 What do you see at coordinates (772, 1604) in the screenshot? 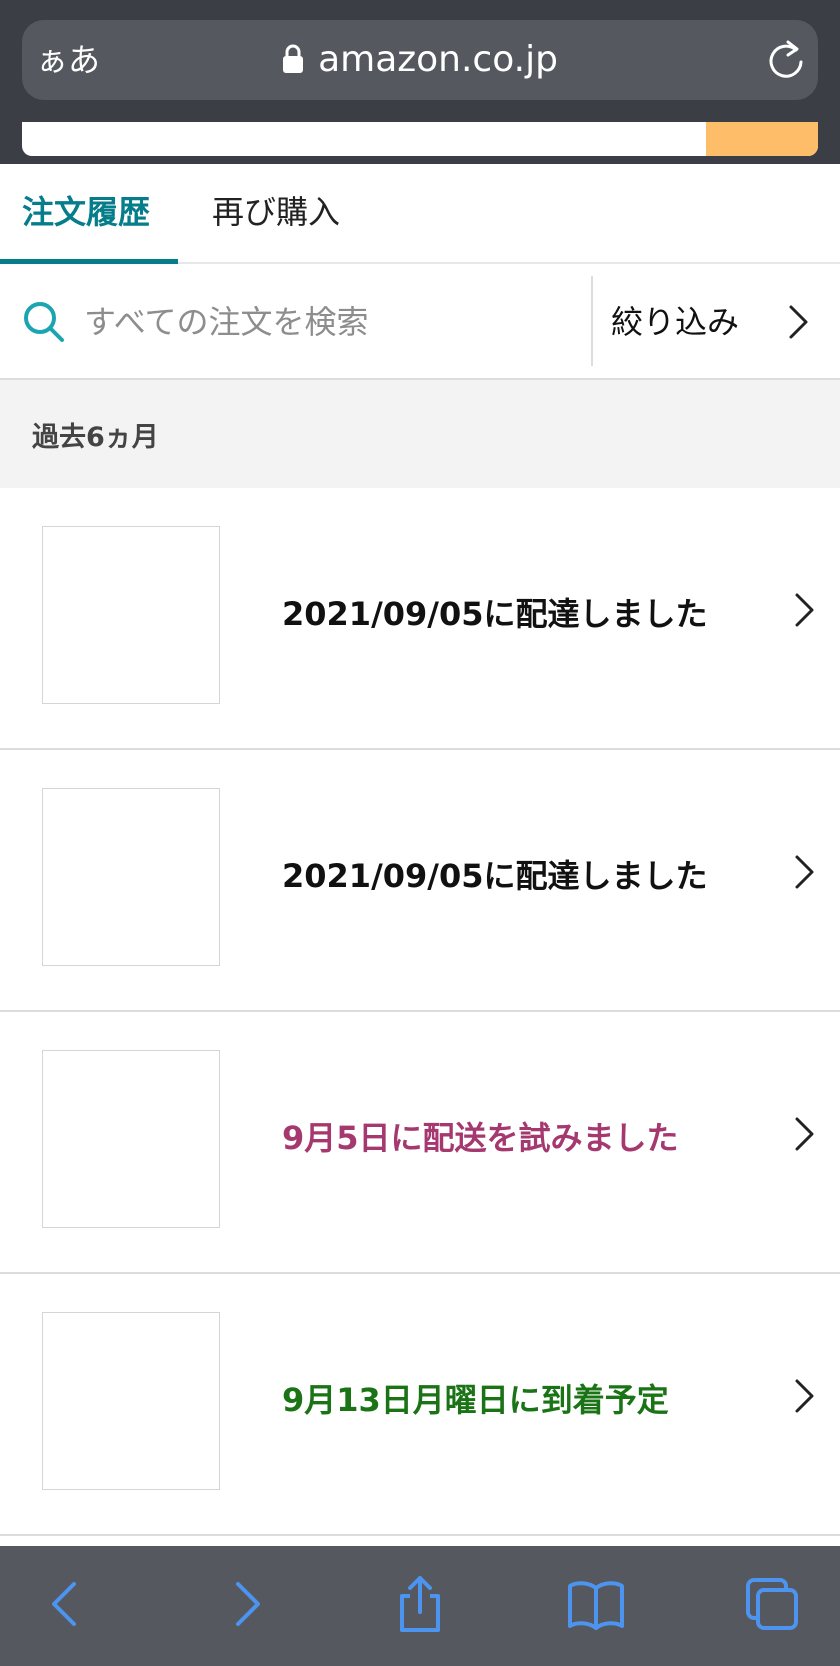
I see `tabs-icon` at bounding box center [772, 1604].